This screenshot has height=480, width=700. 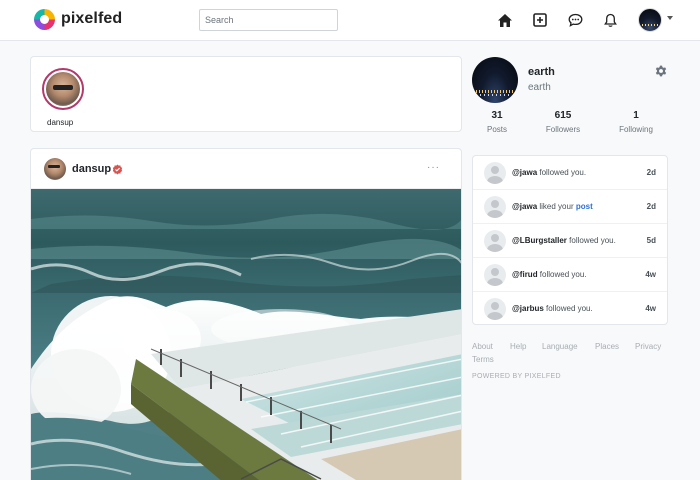 I want to click on notification-item: @firud followed you. 4w, so click(x=570, y=275).